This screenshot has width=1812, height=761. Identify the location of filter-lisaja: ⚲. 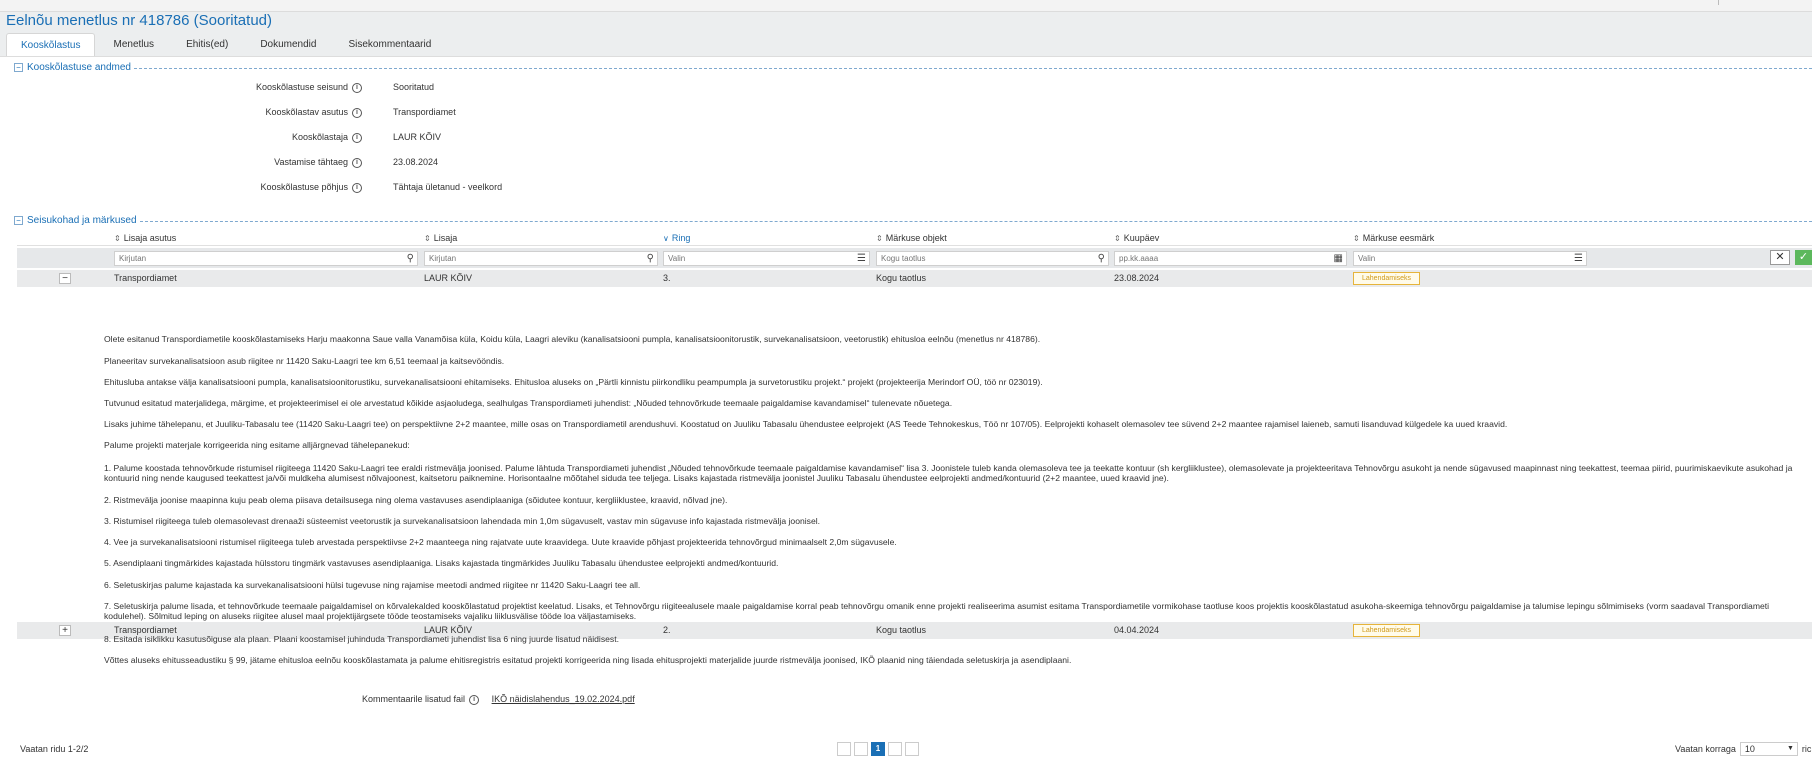
(541, 258).